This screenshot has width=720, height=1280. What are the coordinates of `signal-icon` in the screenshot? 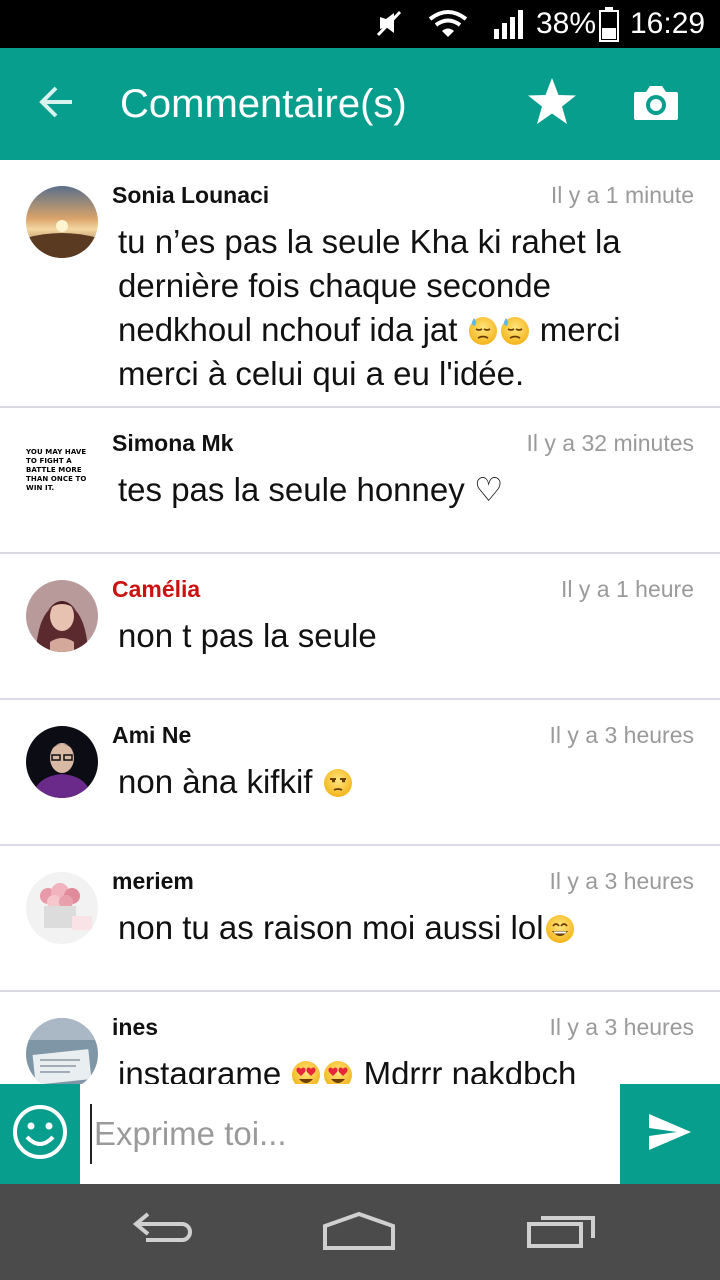 It's located at (509, 24).